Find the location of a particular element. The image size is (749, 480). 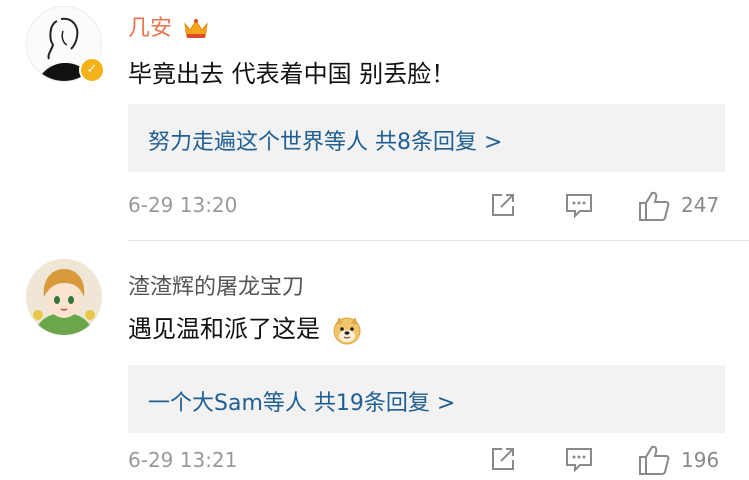

username-text: 几安 is located at coordinates (150, 28).